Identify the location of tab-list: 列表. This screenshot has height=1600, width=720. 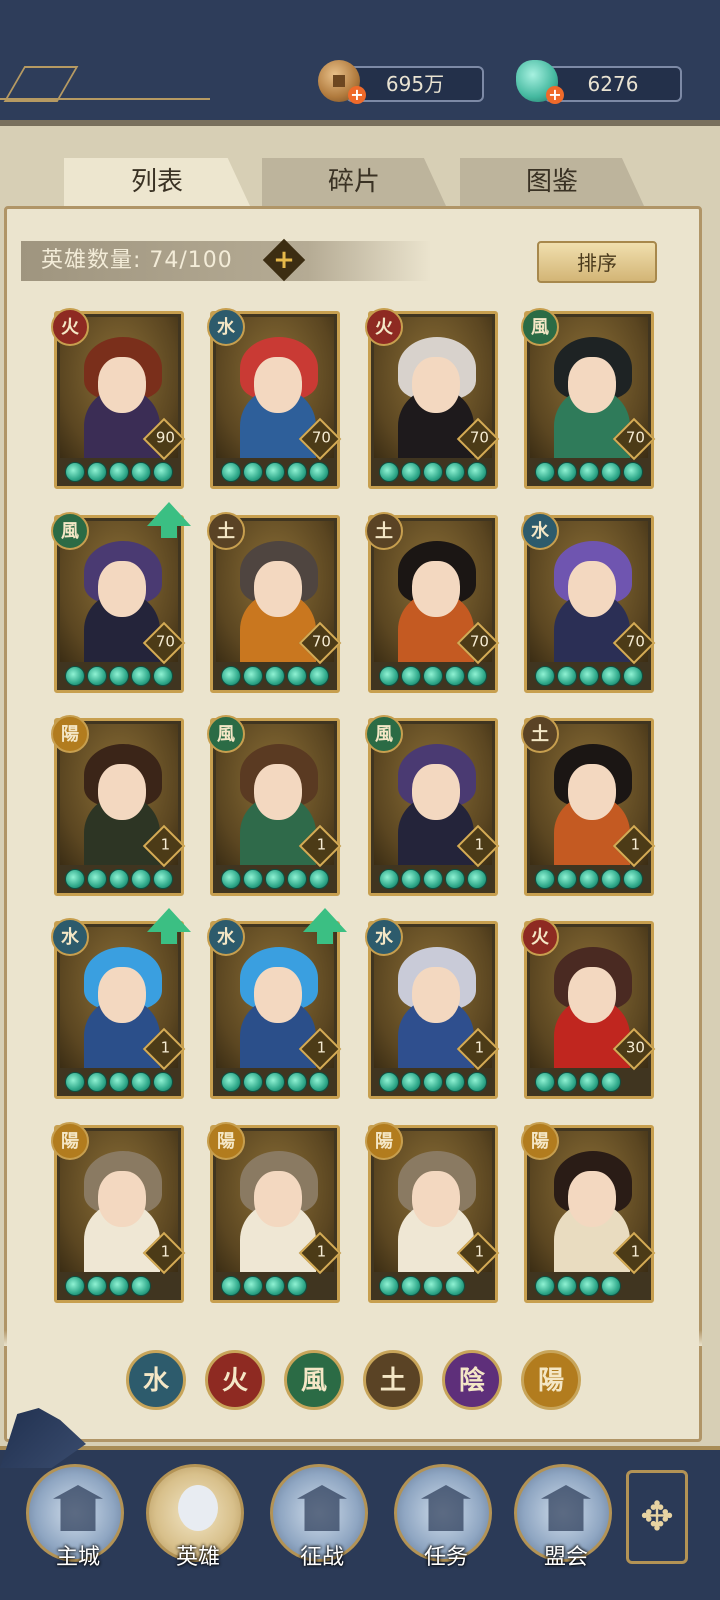
(157, 182).